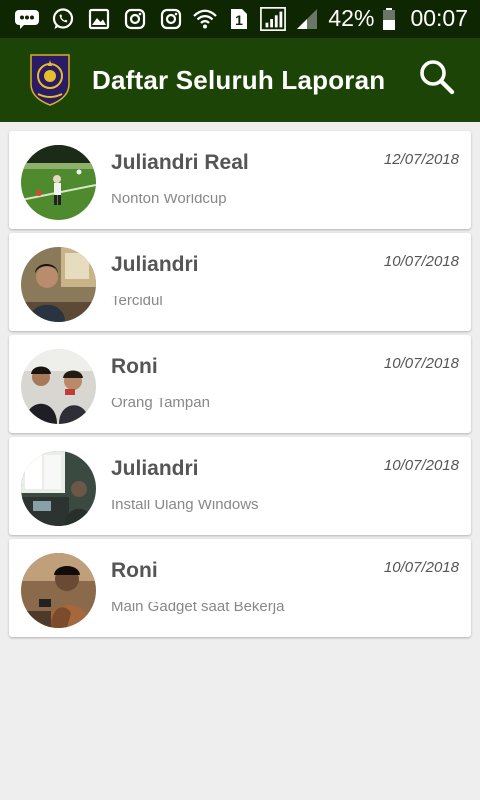 The height and width of the screenshot is (800, 480). I want to click on gallery-icon, so click(99, 19).